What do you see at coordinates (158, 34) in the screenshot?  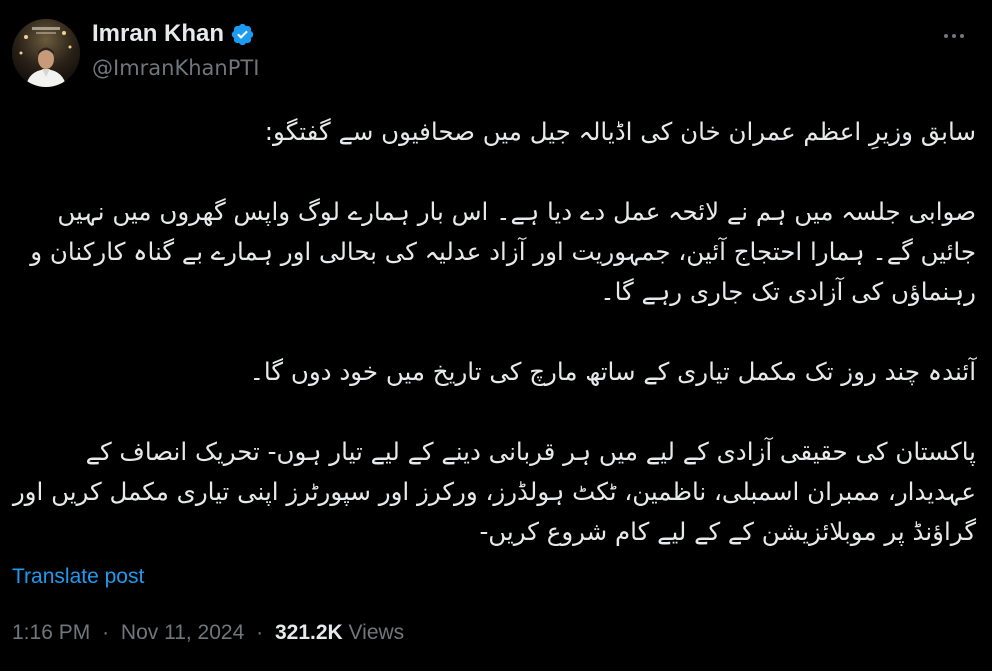 I see `author-name: Imran Khan` at bounding box center [158, 34].